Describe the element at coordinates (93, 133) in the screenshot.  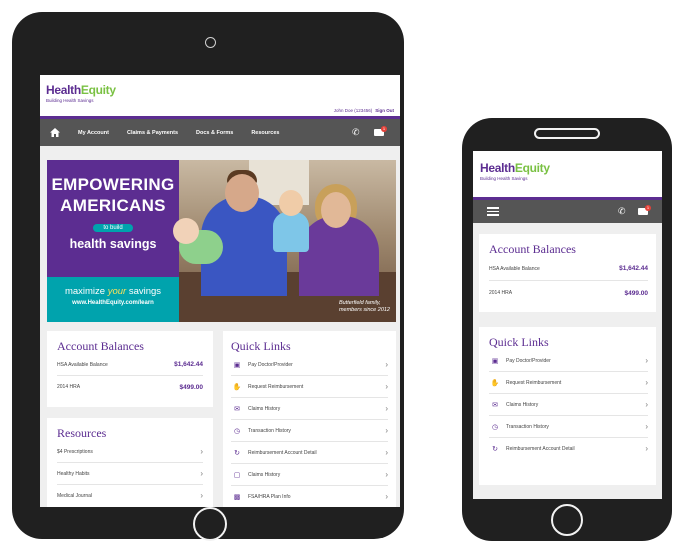
I see `nav-my-account: My Account` at that location.